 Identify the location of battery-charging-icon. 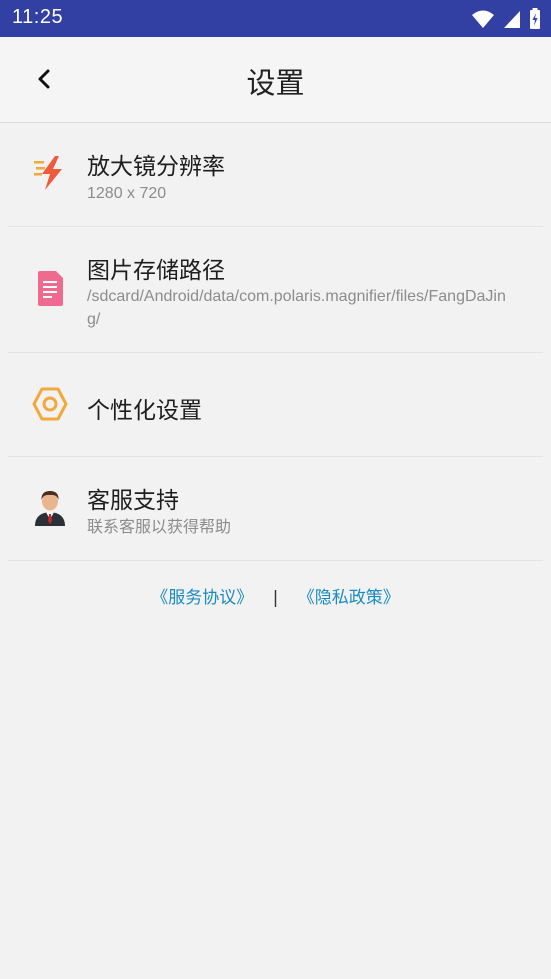
(535, 18).